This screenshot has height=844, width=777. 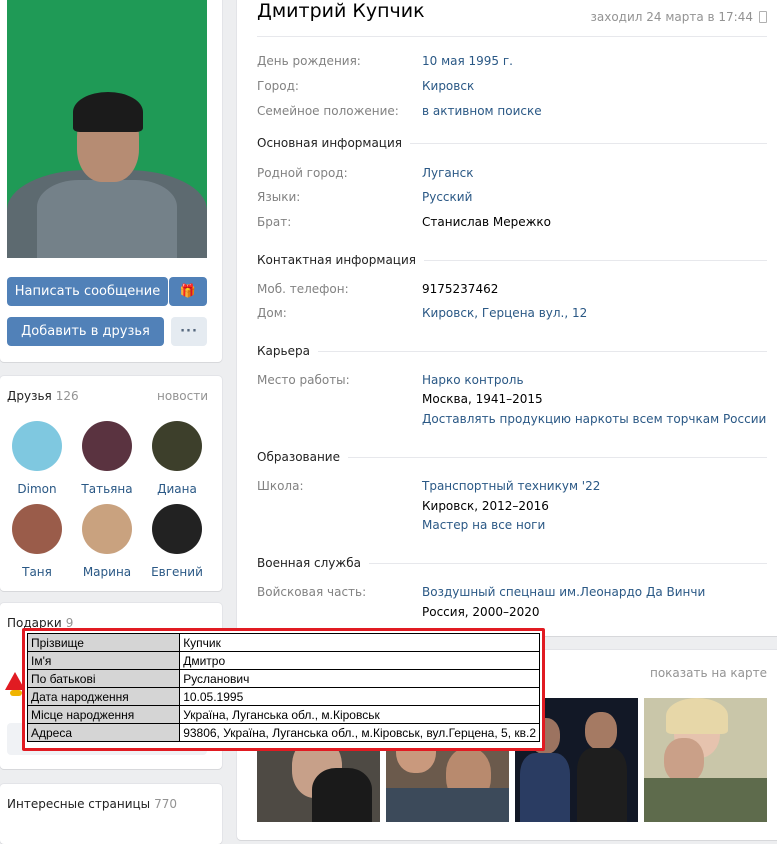 I want to click on birthday-link: 10 мая 1995 г., so click(x=467, y=61).